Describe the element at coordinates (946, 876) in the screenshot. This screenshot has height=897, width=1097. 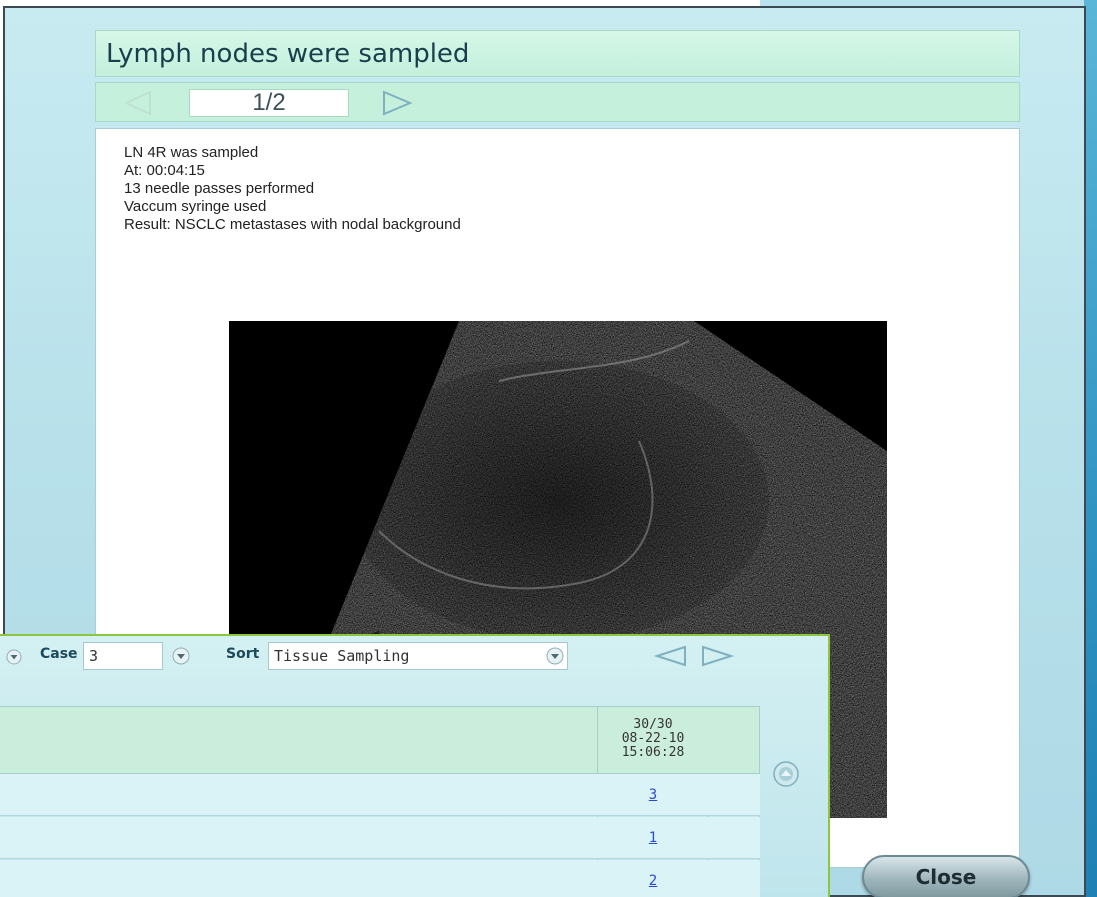
I see `close-button: Close` at that location.